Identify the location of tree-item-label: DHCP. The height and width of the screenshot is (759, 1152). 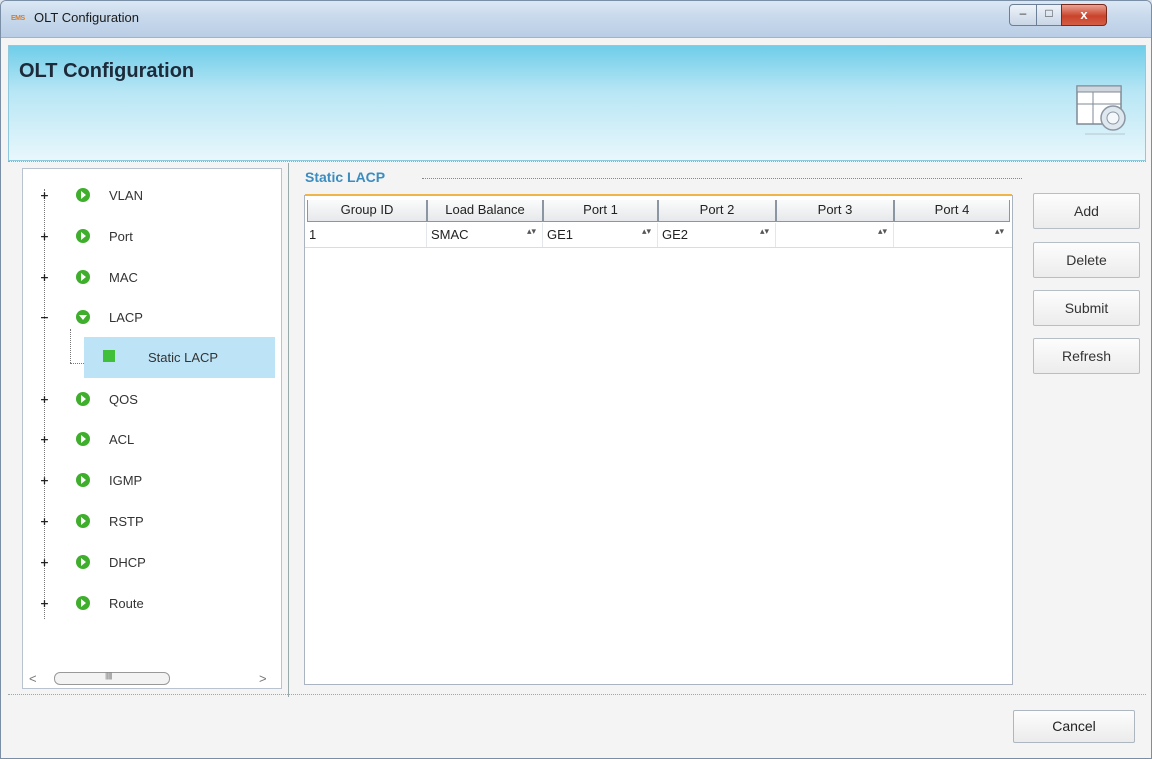
(127, 562).